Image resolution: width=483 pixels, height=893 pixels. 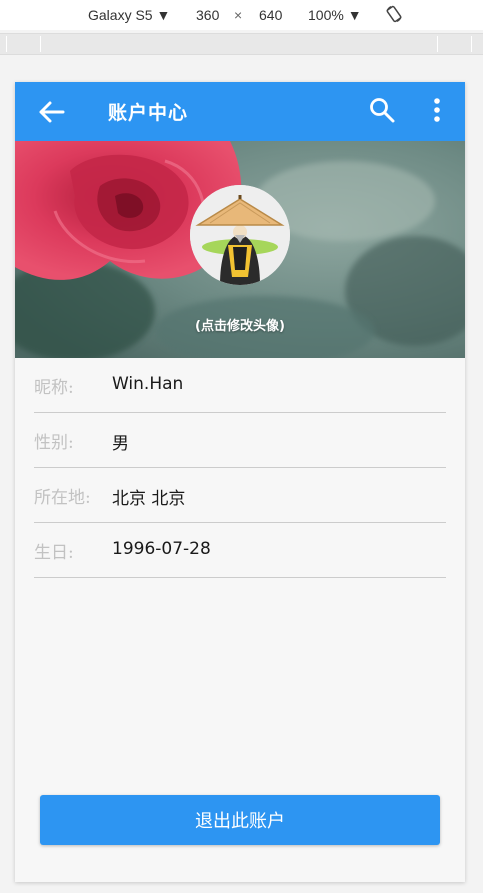 I want to click on device-select: Galaxy S5 ▼, so click(x=129, y=15).